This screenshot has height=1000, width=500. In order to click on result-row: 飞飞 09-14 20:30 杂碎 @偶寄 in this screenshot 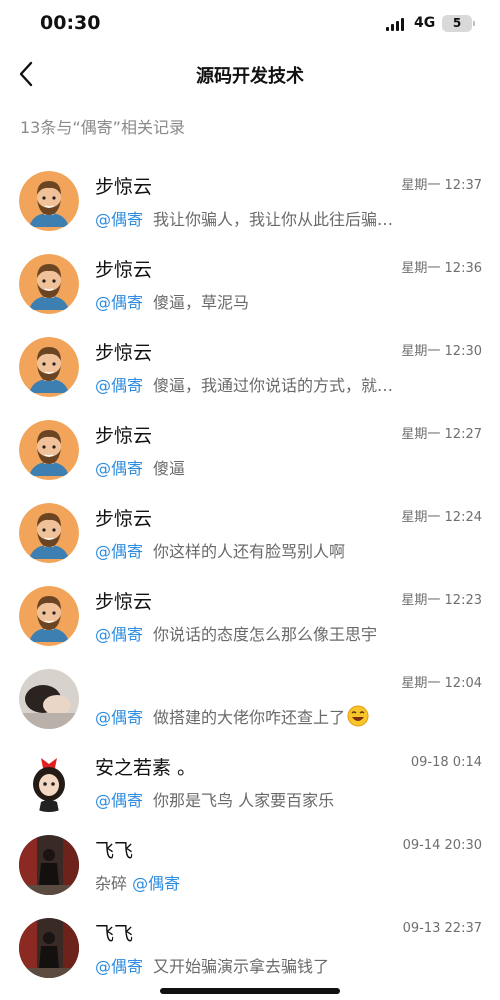, I will do `click(250, 863)`.